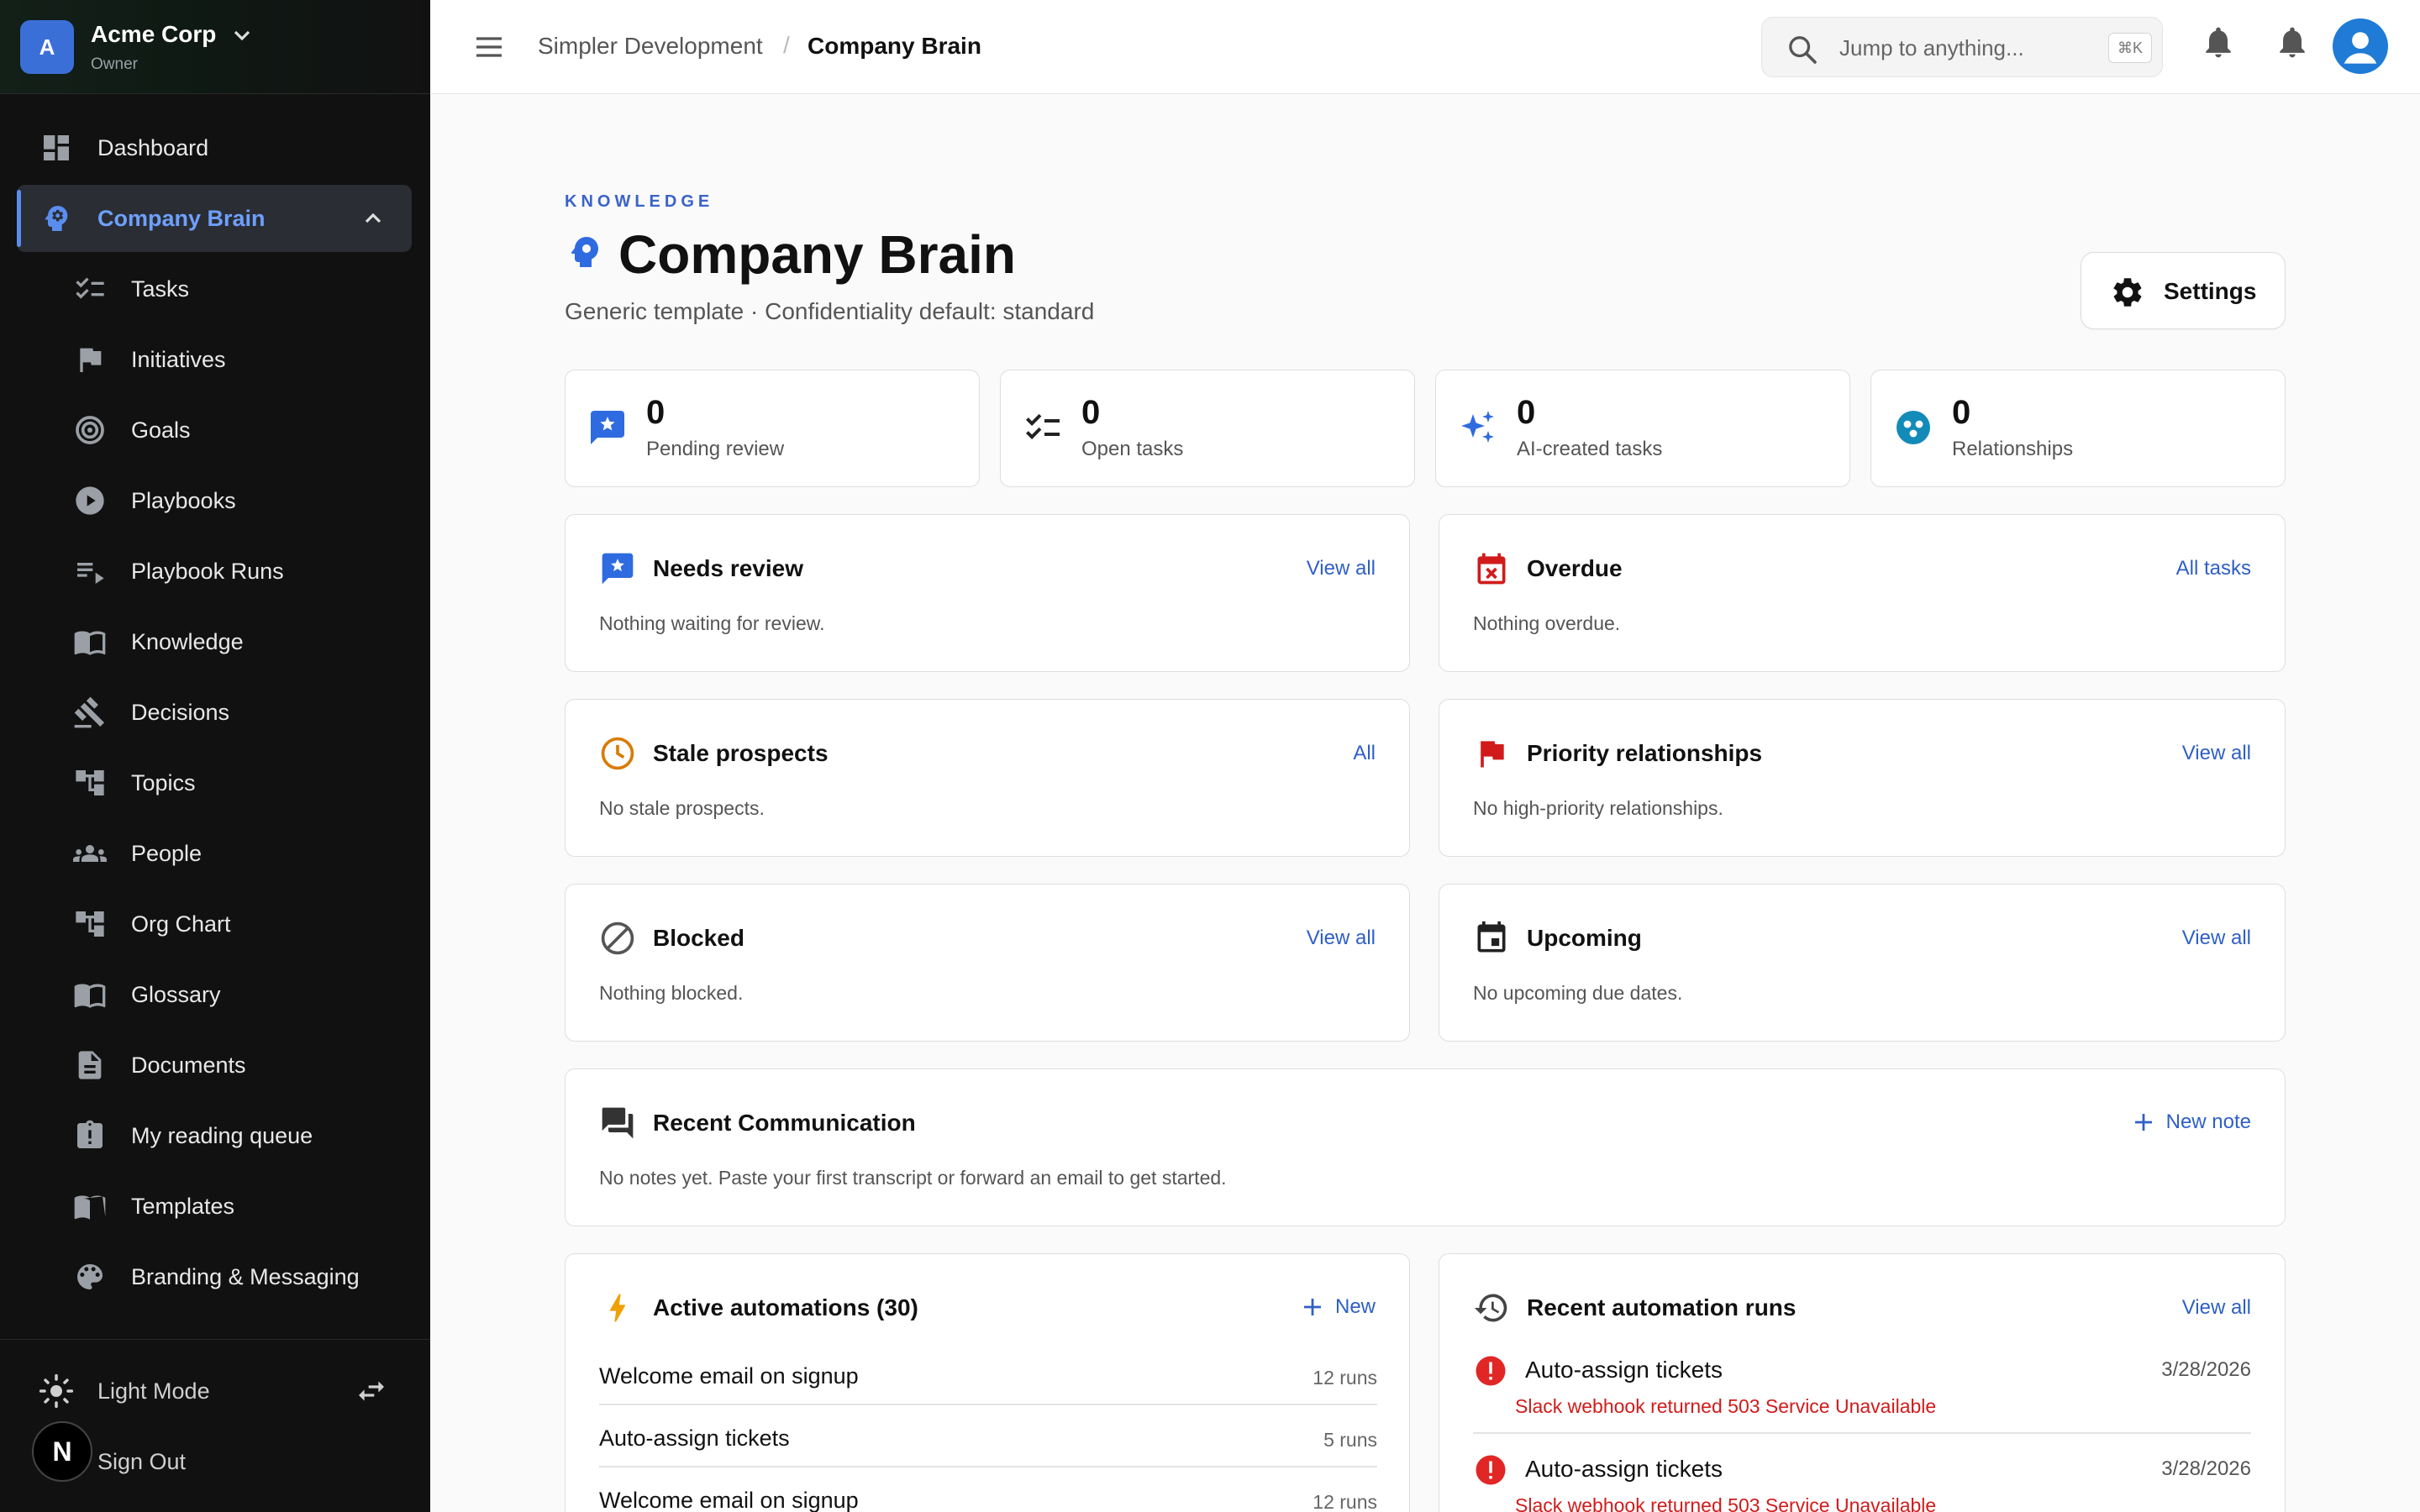 The width and height of the screenshot is (2420, 1512). I want to click on sidebar-item-glossary: Glossary, so click(215, 994).